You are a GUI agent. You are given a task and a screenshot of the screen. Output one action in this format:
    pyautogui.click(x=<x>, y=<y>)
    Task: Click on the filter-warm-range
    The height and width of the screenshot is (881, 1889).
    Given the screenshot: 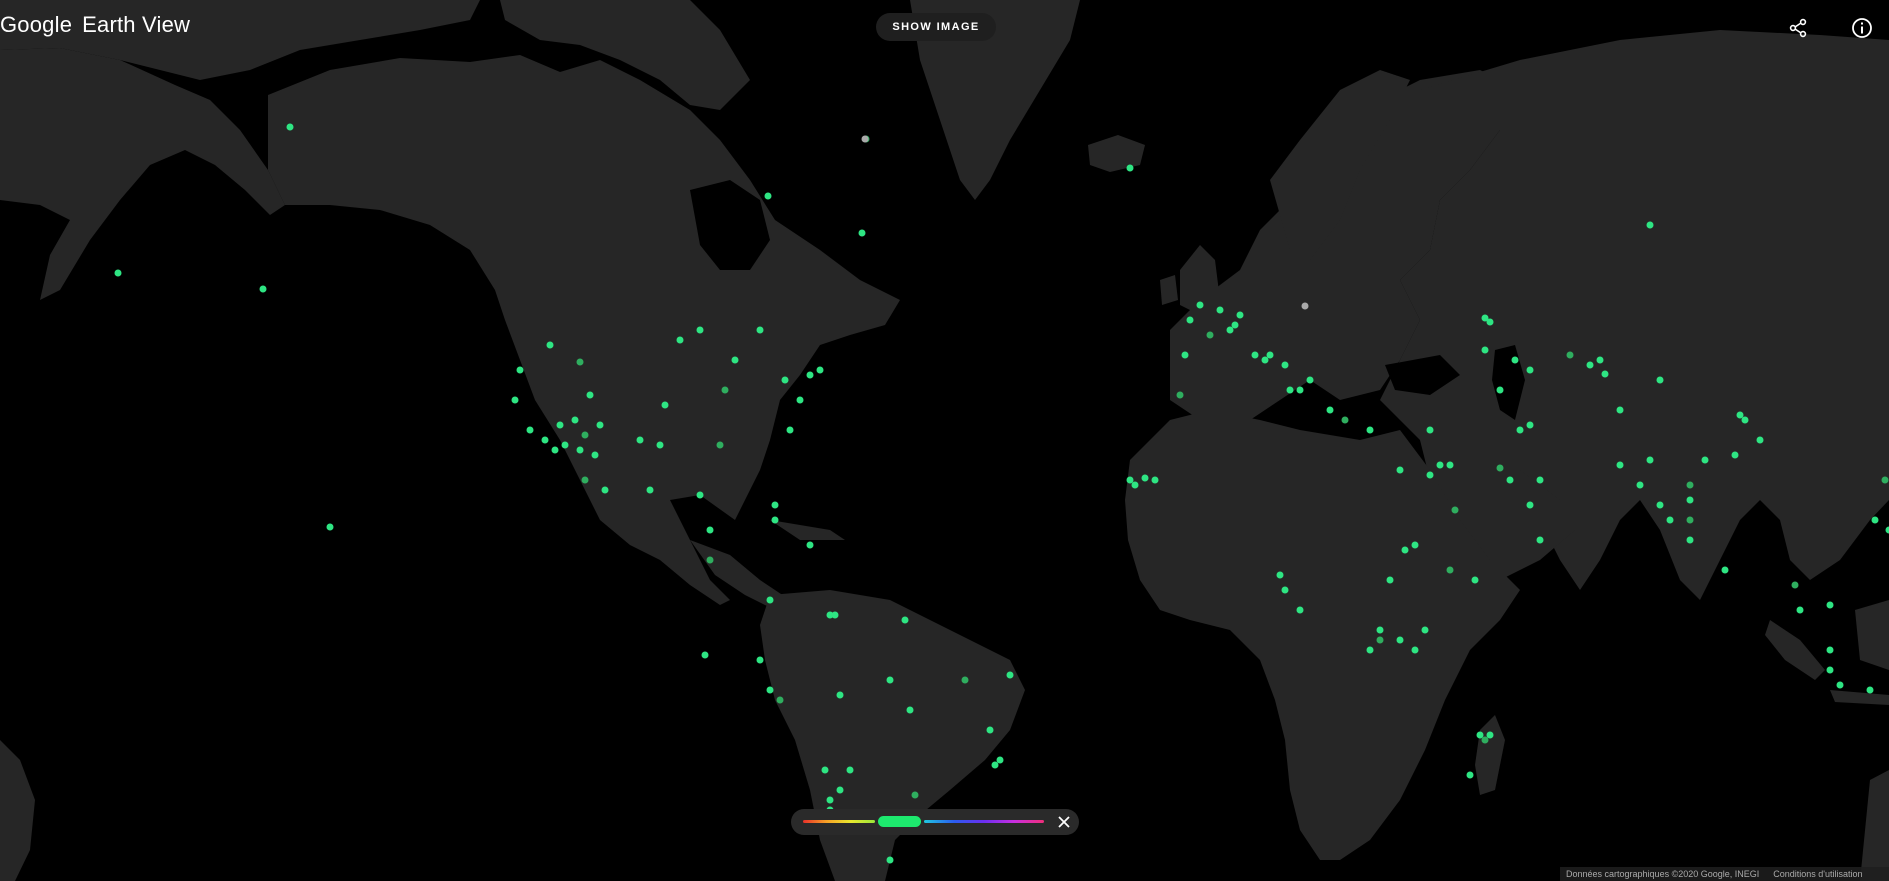 What is the action you would take?
    pyautogui.click(x=839, y=821)
    